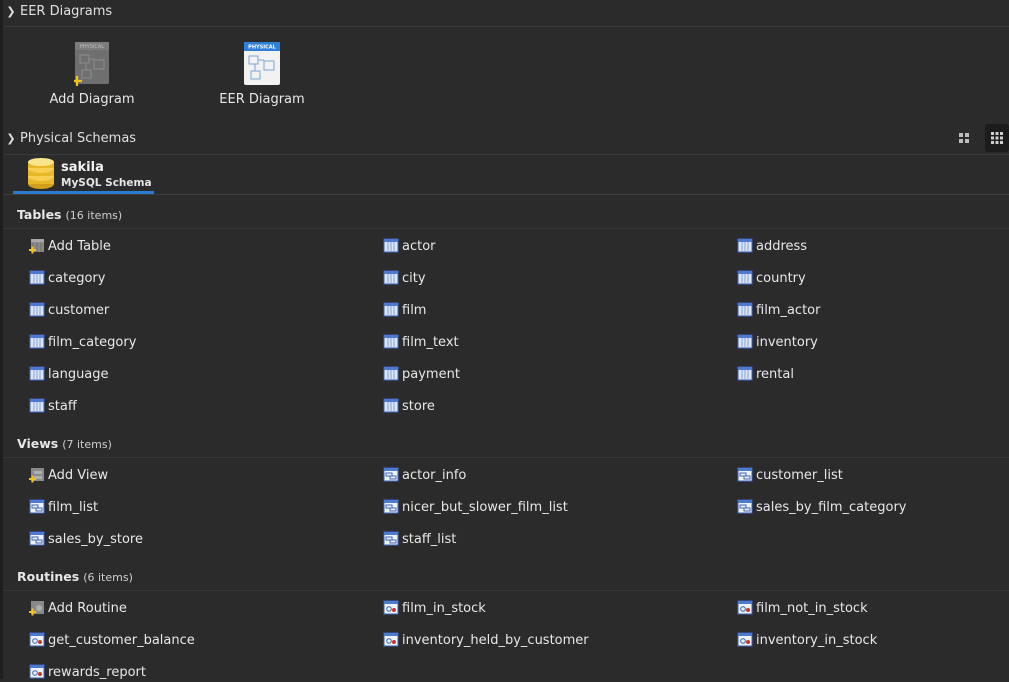 This screenshot has width=1009, height=682. I want to click on physical-schemas-header: ❯ Physical Schemas, so click(506, 138).